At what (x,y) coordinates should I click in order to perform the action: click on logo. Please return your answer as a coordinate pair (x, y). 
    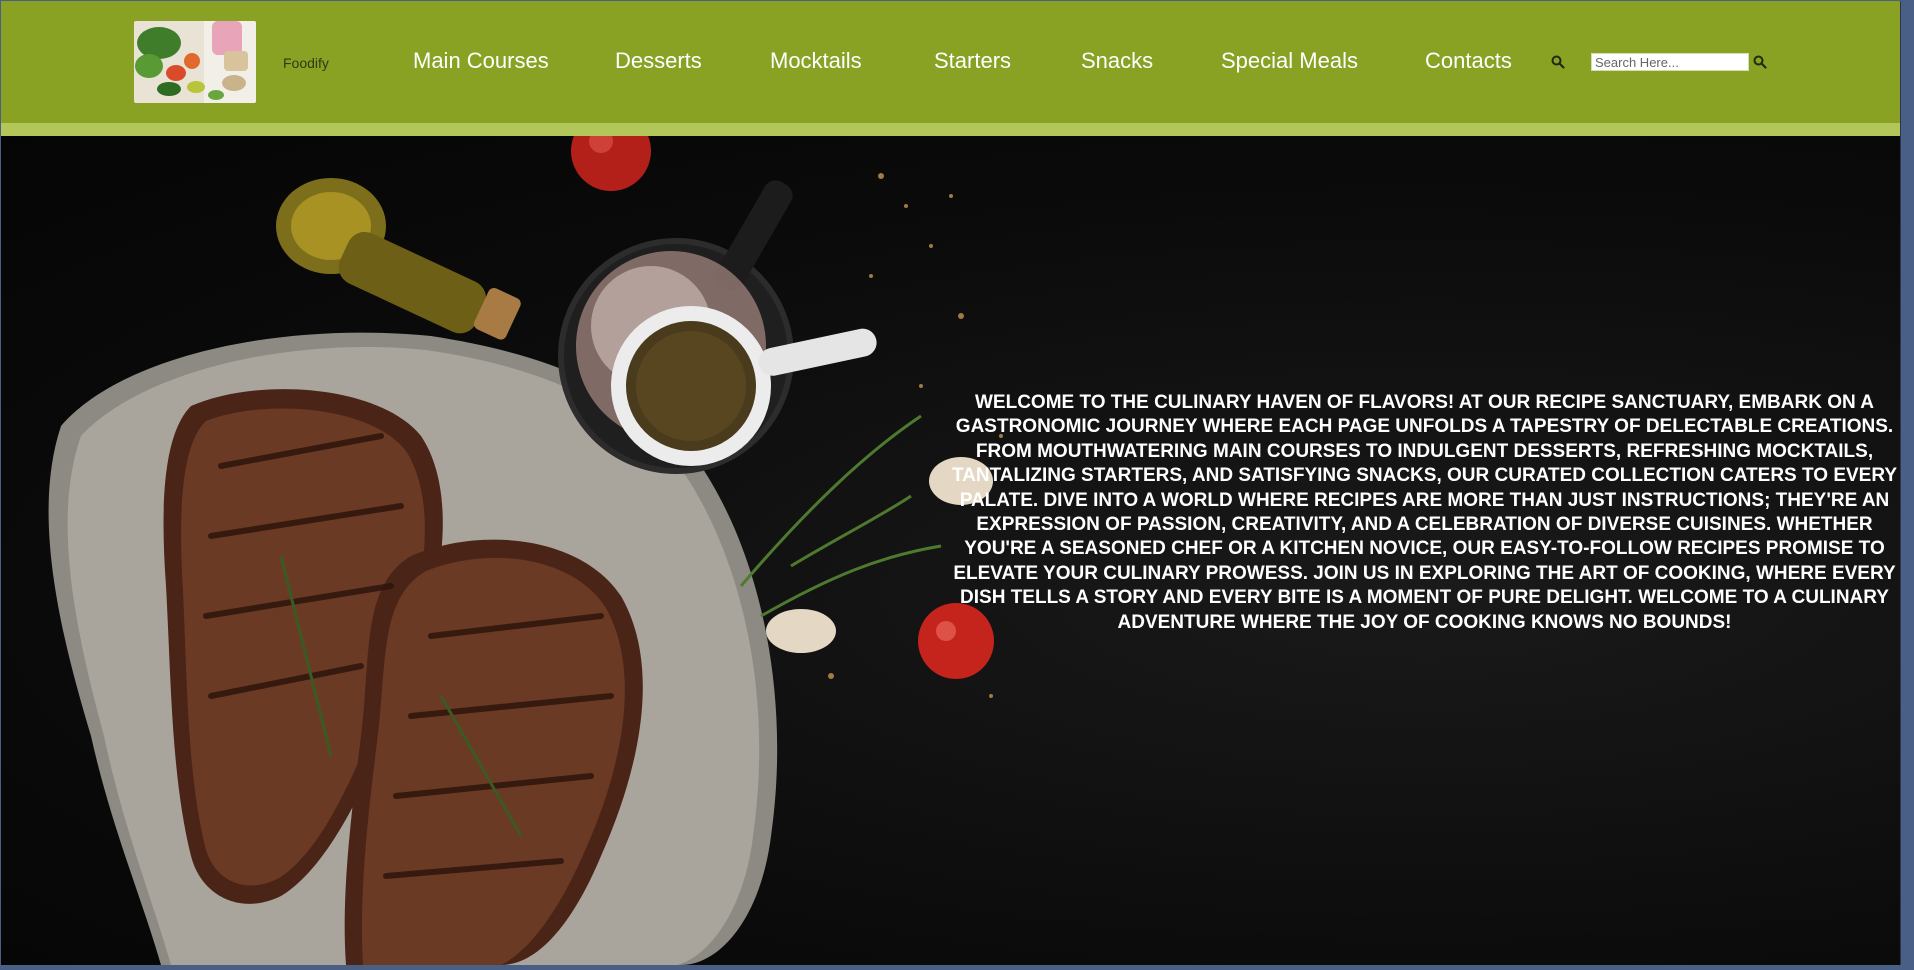
    Looking at the image, I should click on (195, 62).